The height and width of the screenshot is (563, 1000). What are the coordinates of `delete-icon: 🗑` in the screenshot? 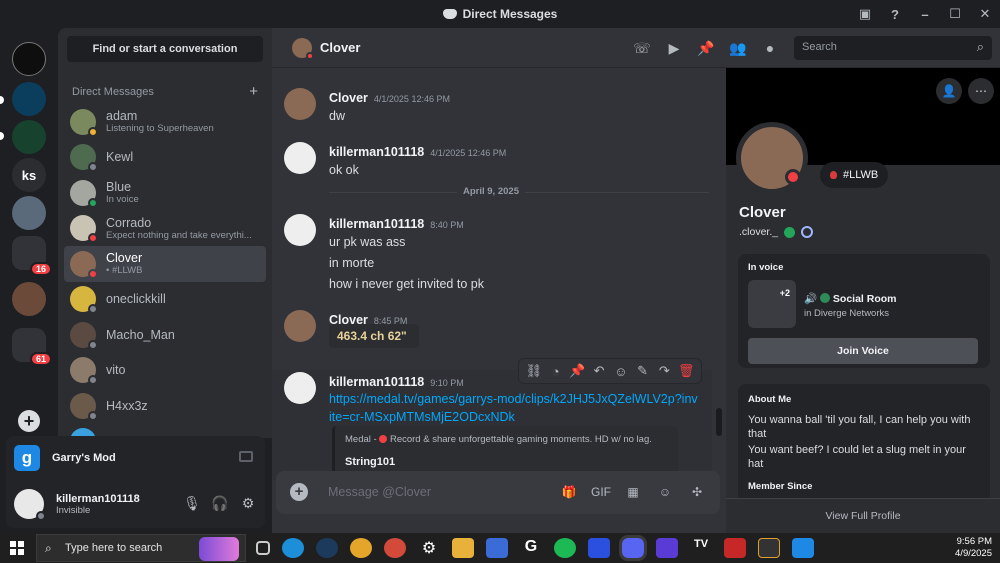 It's located at (686, 371).